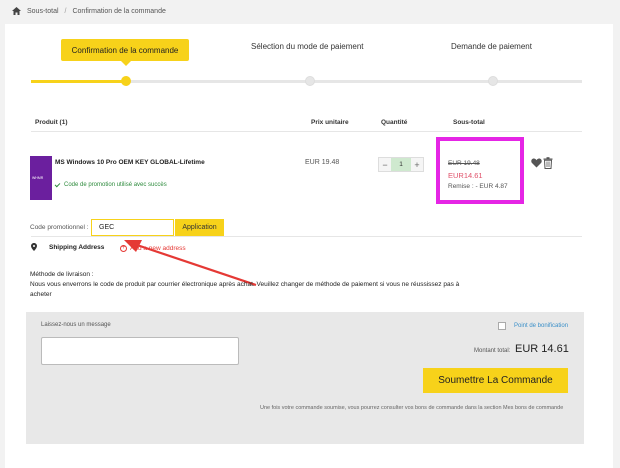  I want to click on step-payment-method: Sélection du mode de paiement, so click(307, 46).